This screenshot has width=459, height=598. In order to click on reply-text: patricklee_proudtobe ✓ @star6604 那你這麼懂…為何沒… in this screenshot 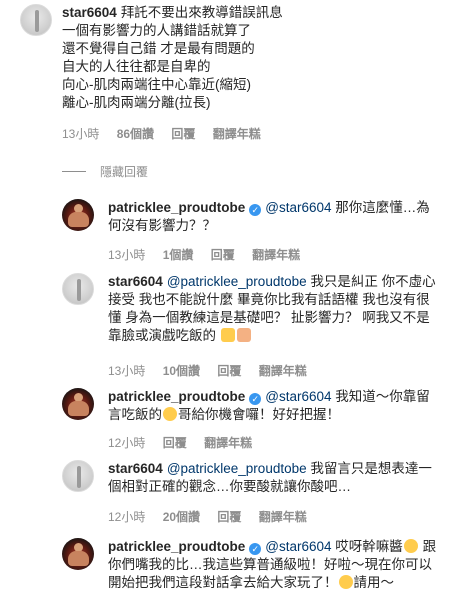, I will do `click(275, 217)`.